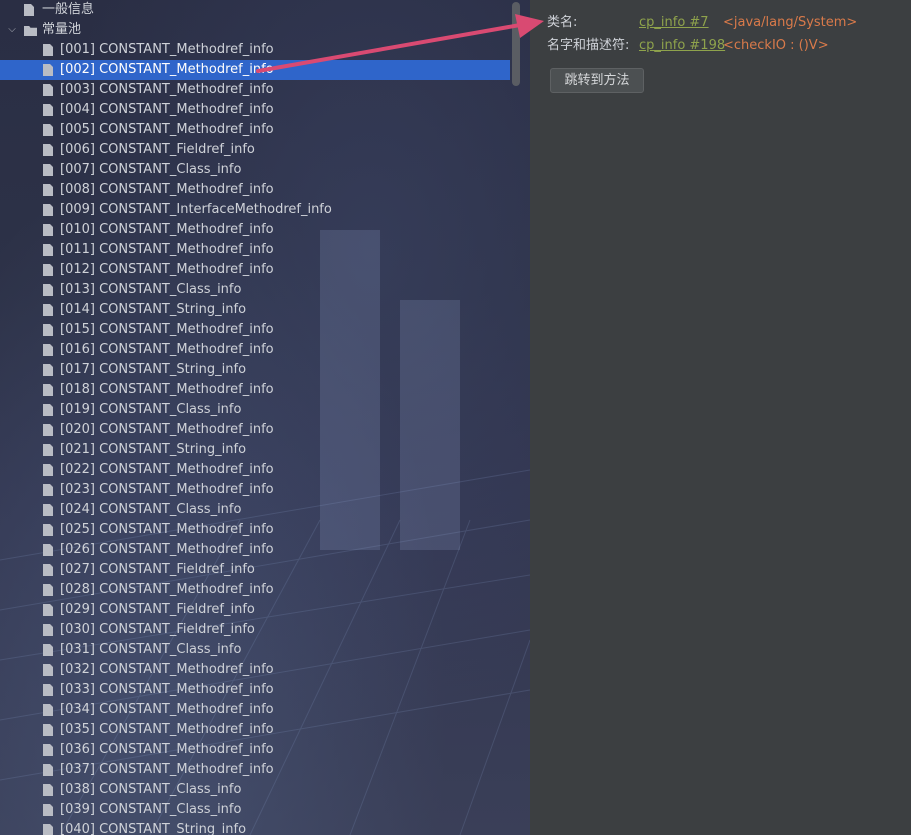 Image resolution: width=911 pixels, height=835 pixels. I want to click on tree-item-label: [028] CONSTANT_Methodref_info, so click(167, 589).